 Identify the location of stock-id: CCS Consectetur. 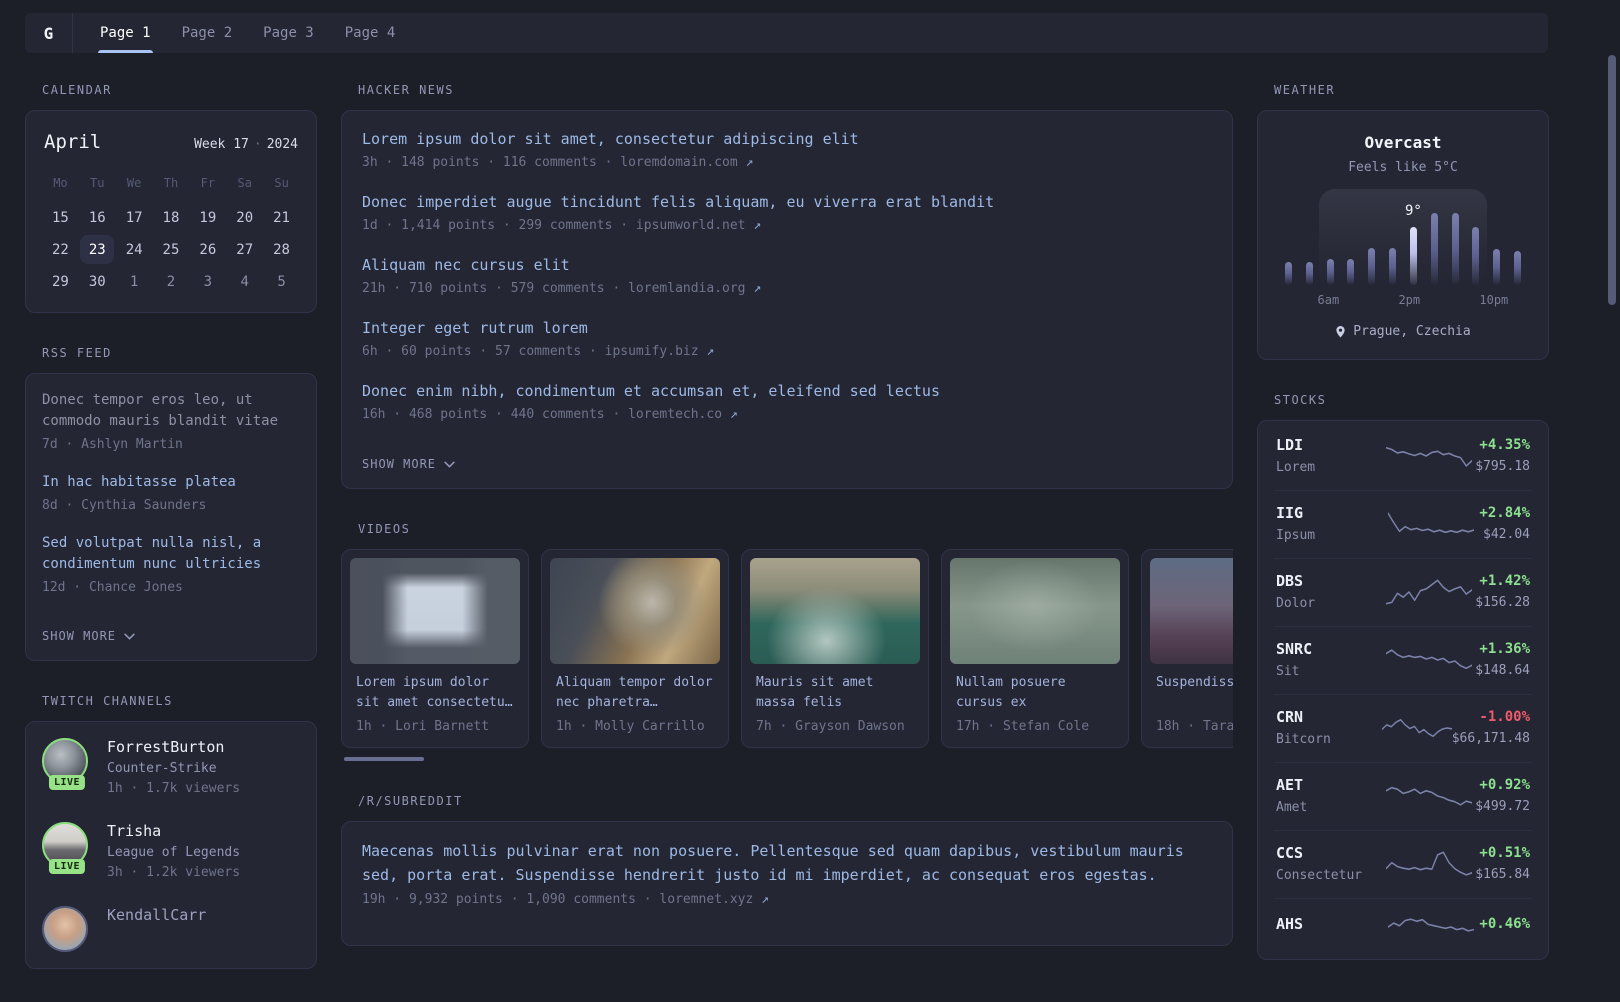
(1329, 863).